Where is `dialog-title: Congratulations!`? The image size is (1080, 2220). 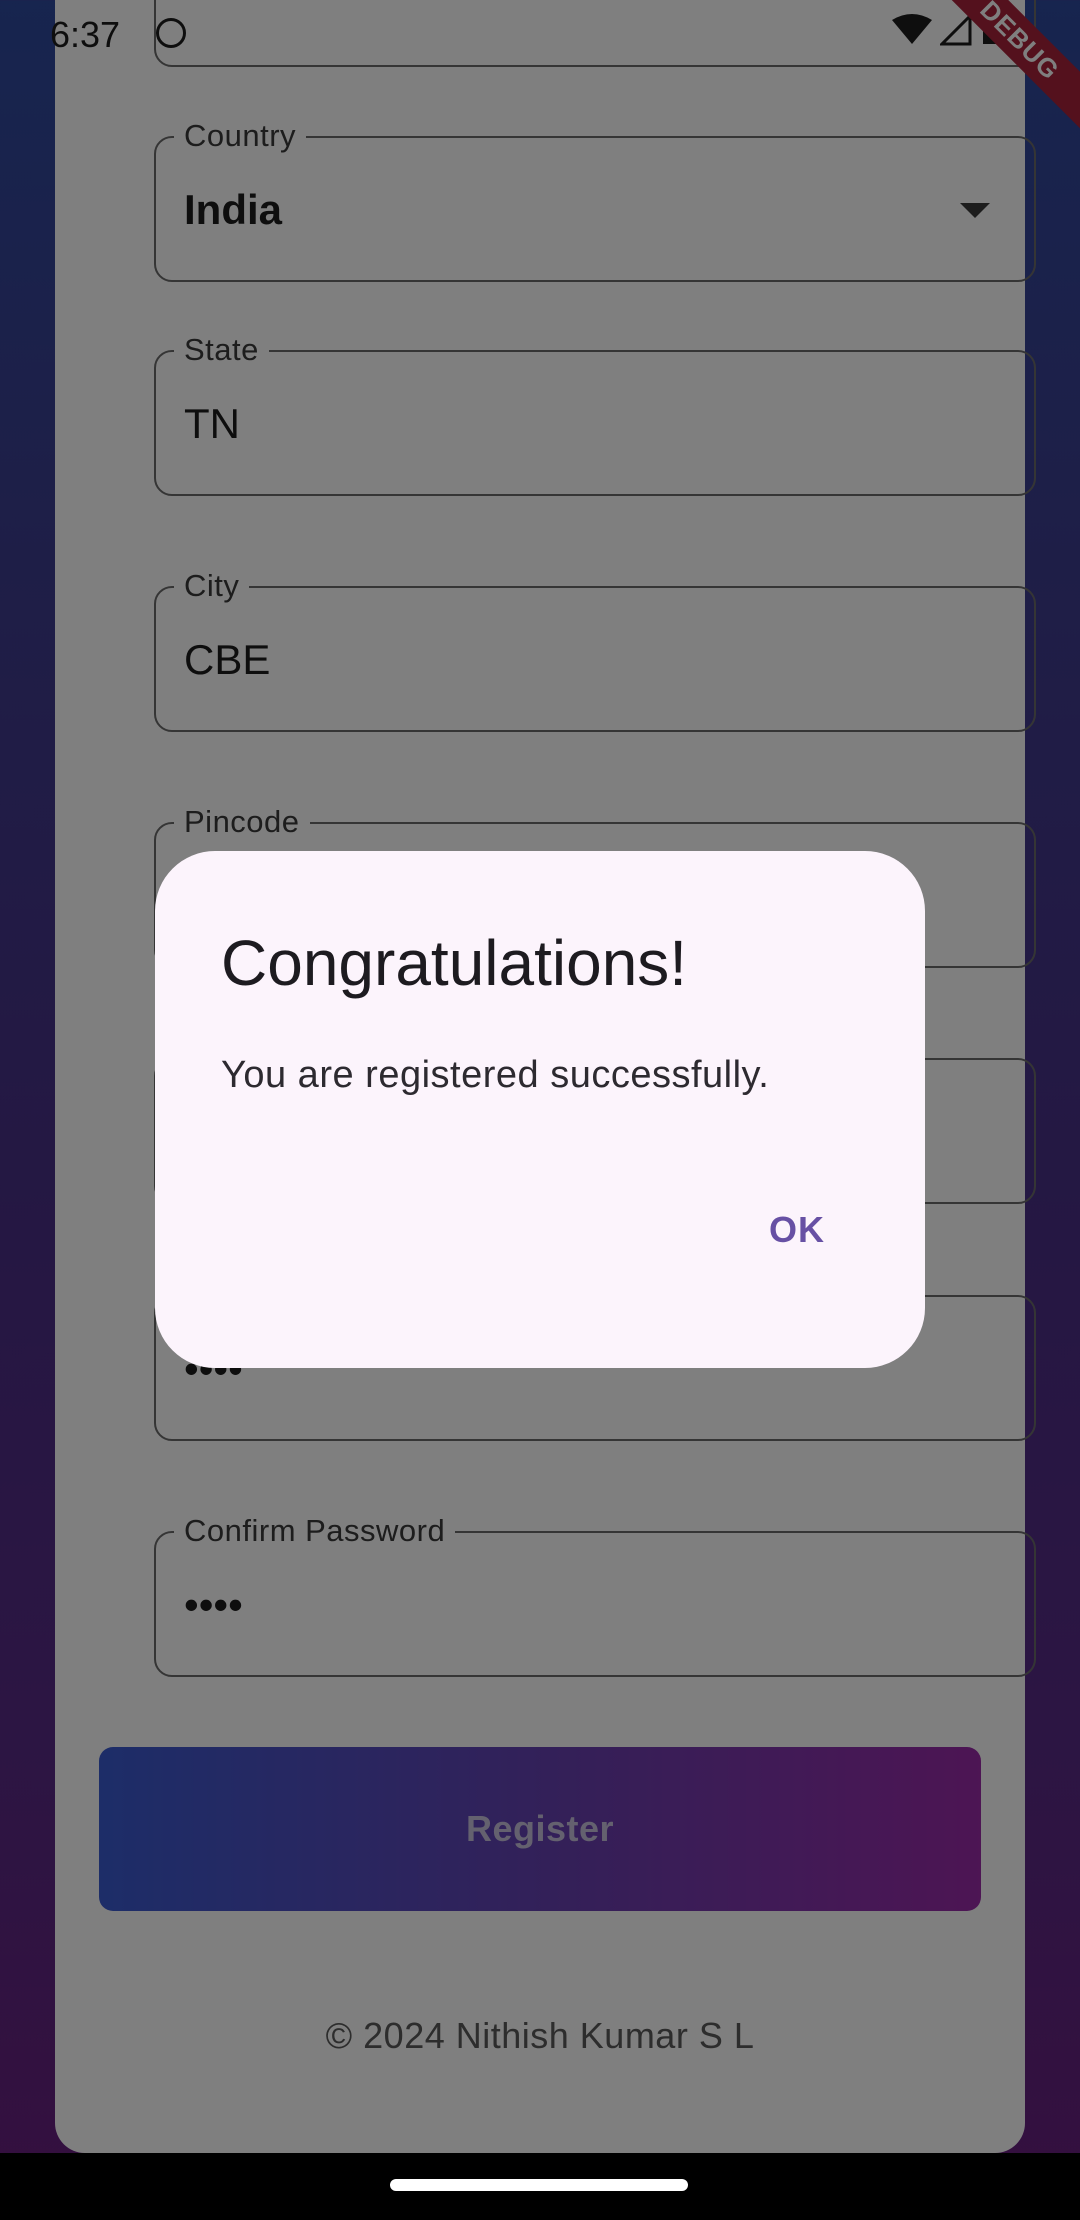 dialog-title: Congratulations! is located at coordinates (454, 963).